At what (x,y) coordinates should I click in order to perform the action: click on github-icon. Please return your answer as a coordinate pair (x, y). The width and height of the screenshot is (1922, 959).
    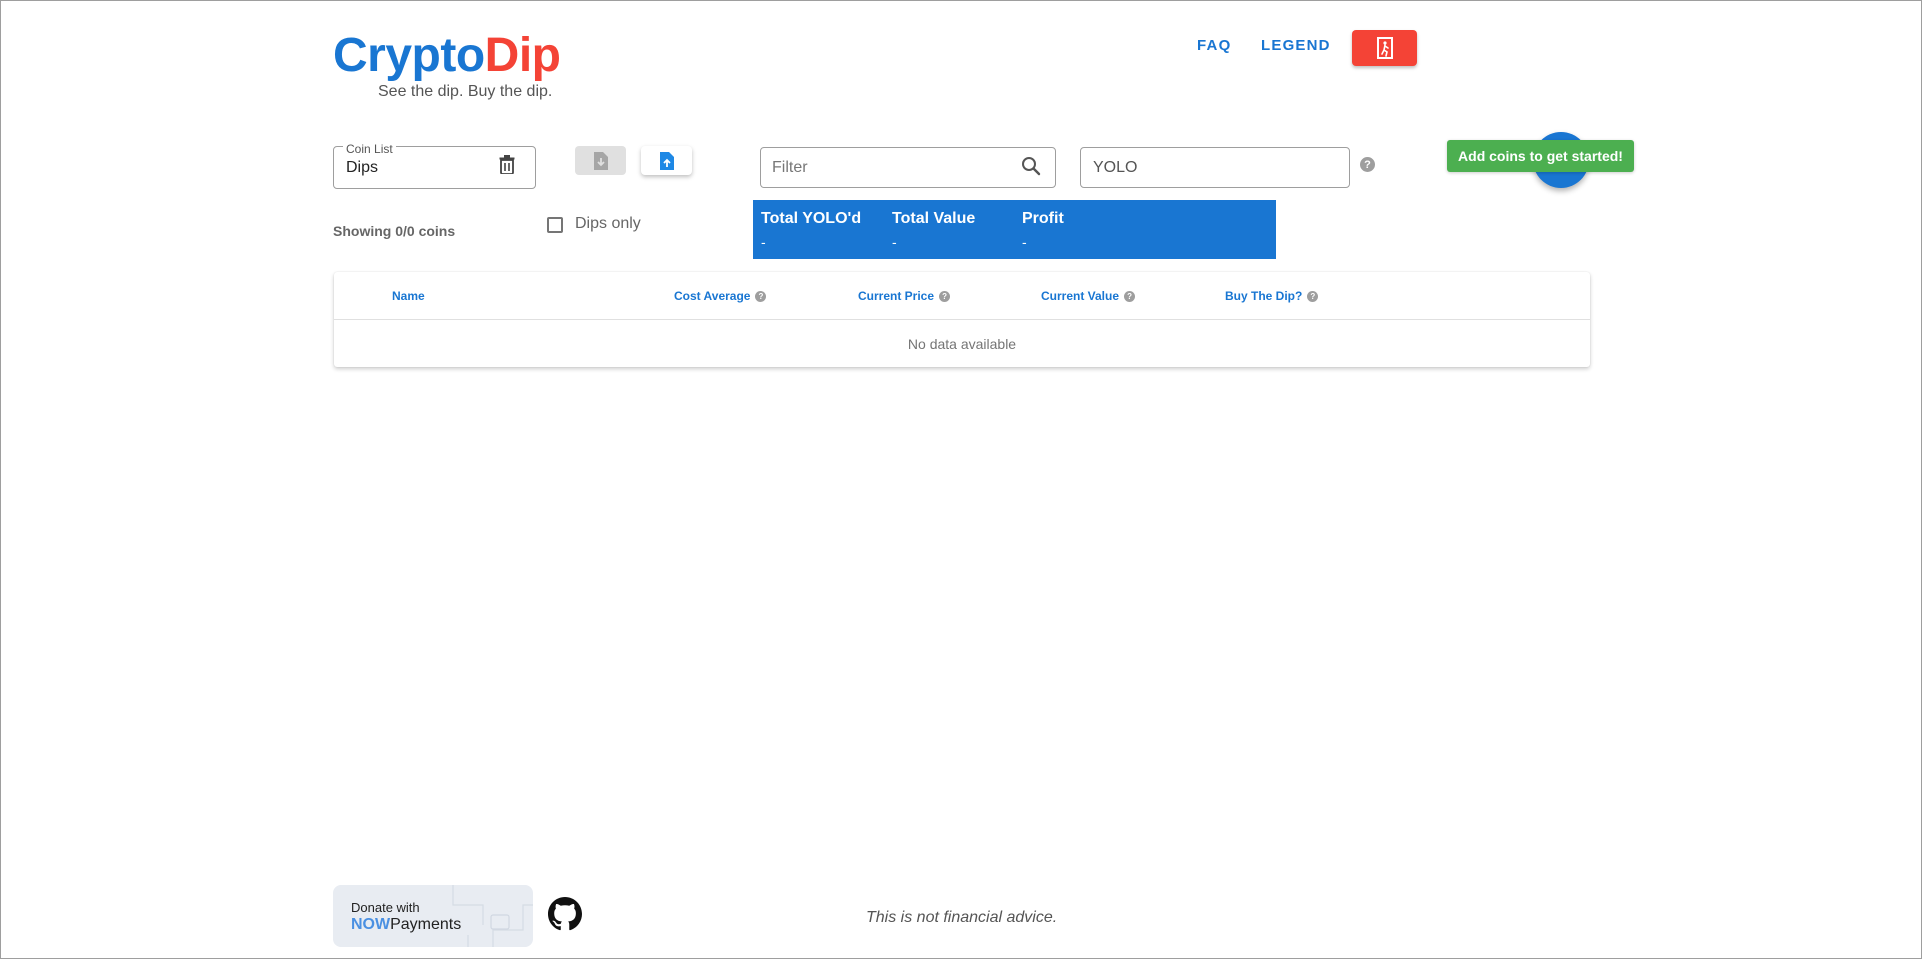
    Looking at the image, I should click on (565, 916).